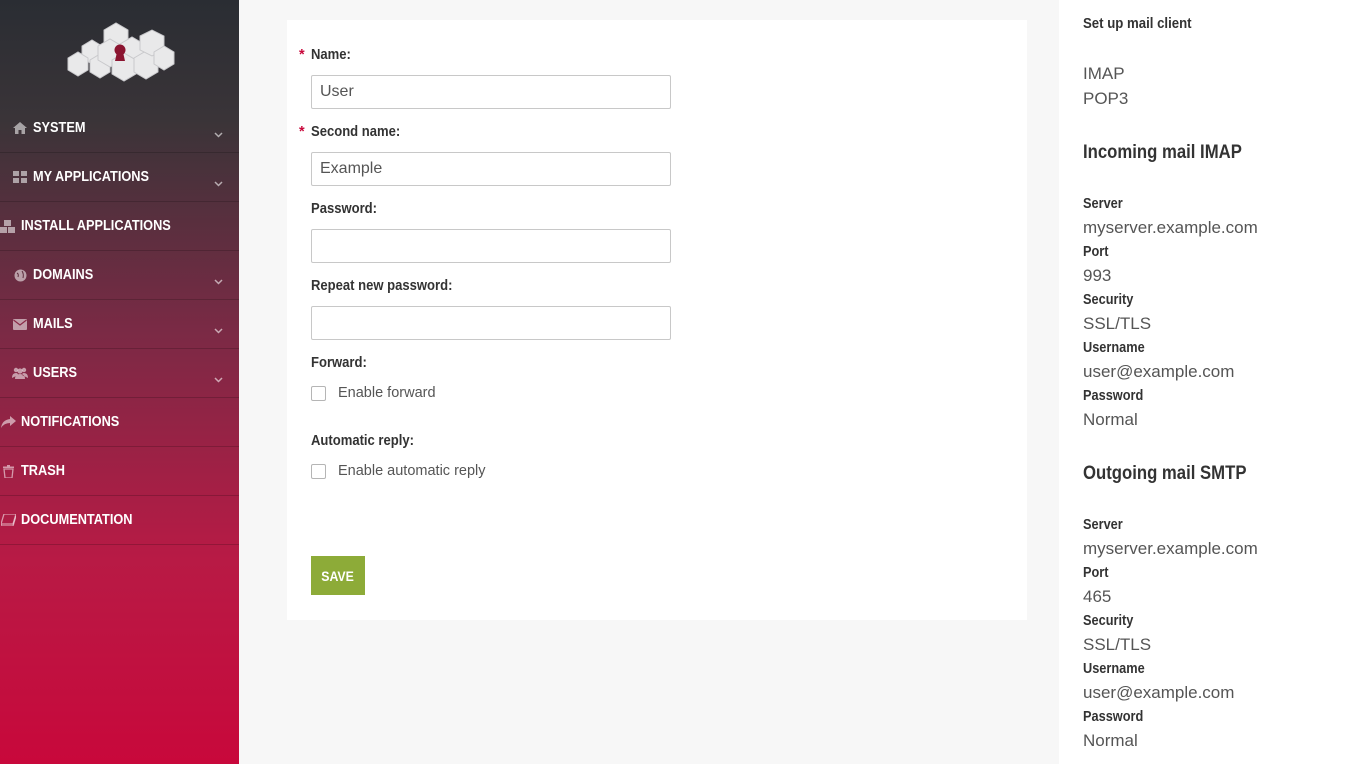 Image resolution: width=1348 pixels, height=764 pixels. Describe the element at coordinates (1114, 669) in the screenshot. I see `outgoing-username-key: Username` at that location.